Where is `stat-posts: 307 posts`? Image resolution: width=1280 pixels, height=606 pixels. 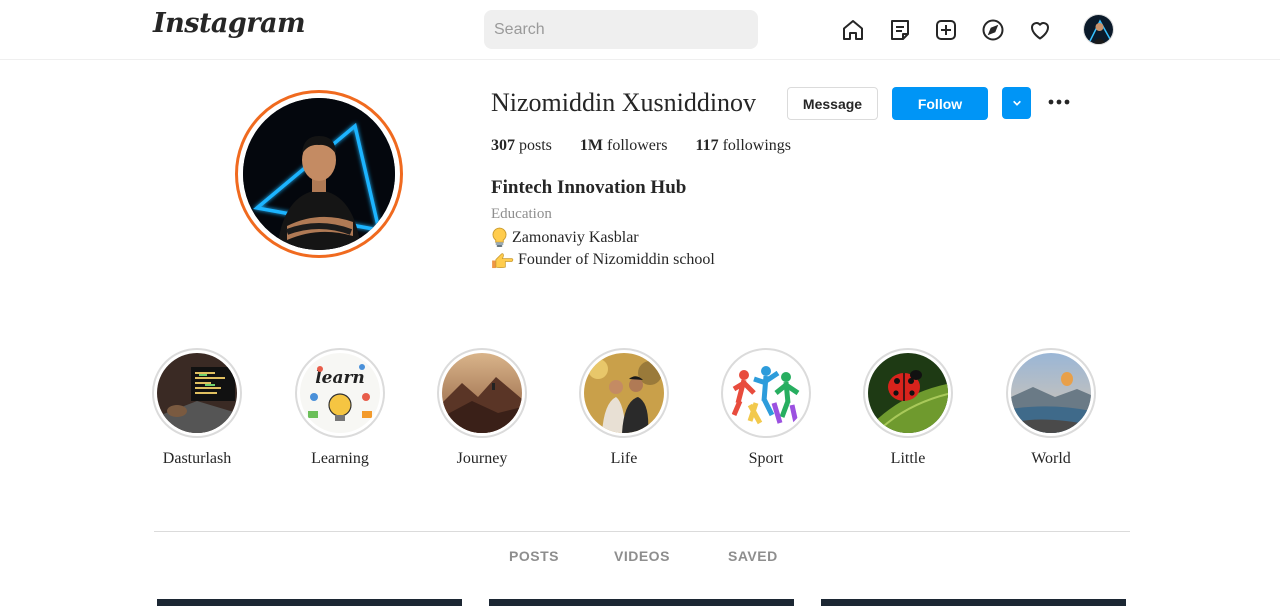 stat-posts: 307 posts is located at coordinates (521, 146).